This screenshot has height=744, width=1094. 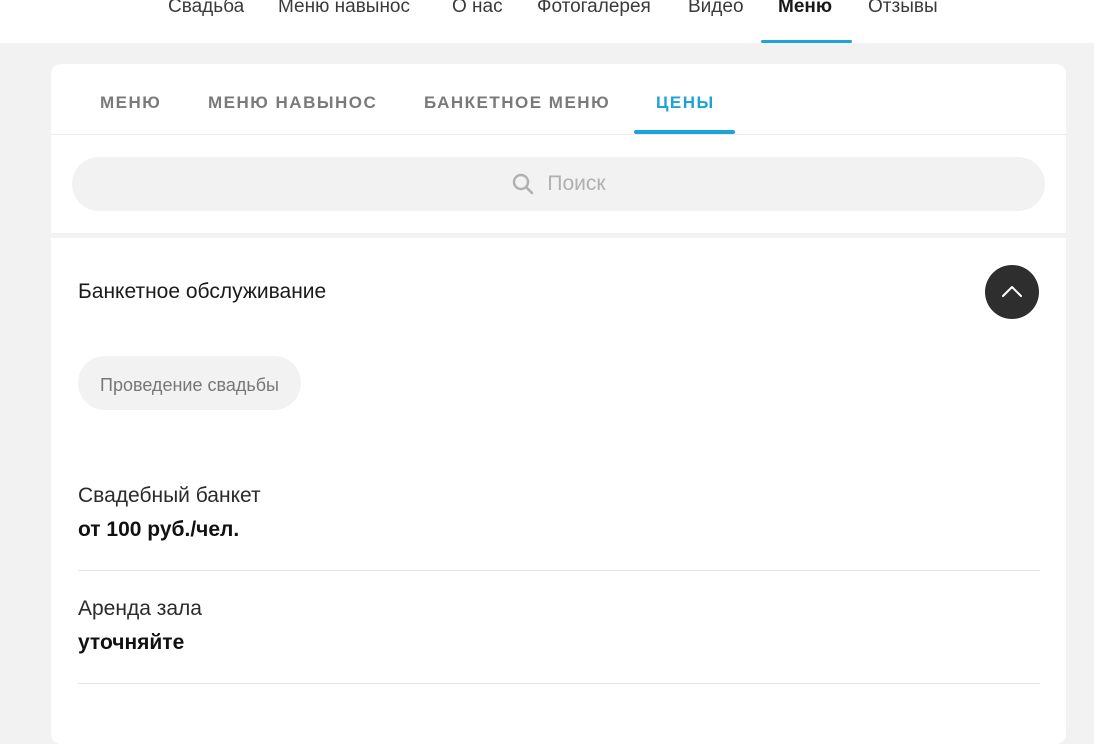 I want to click on search-input: Поиск, so click(x=558, y=184).